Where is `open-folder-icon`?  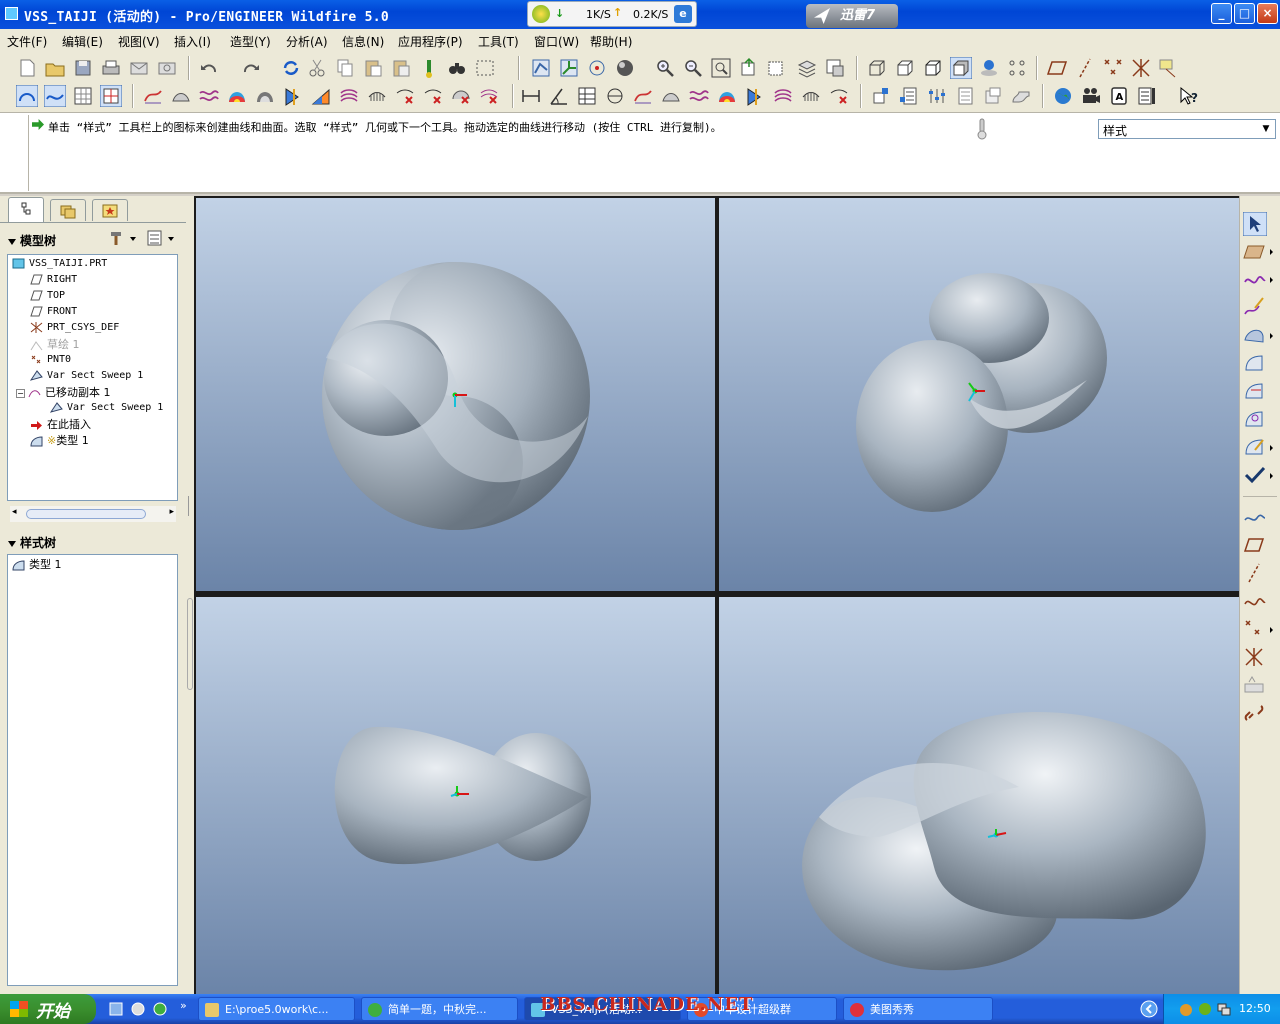
open-folder-icon is located at coordinates (55, 68).